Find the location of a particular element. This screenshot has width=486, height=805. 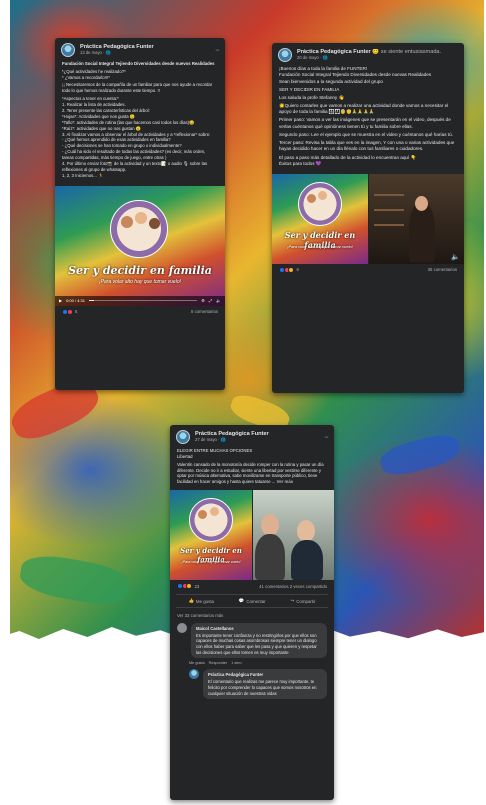

post-image-speaker: 🔈 is located at coordinates (416, 218).